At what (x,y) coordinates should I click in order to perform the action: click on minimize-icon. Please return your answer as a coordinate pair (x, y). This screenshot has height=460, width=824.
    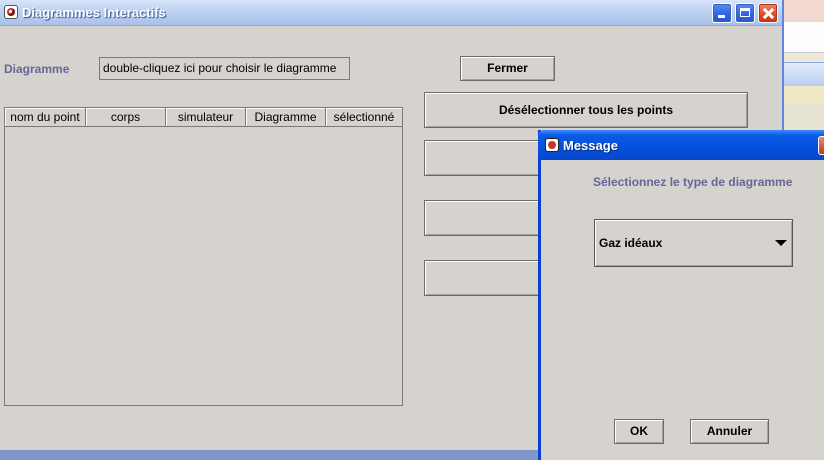
    Looking at the image, I should click on (722, 13).